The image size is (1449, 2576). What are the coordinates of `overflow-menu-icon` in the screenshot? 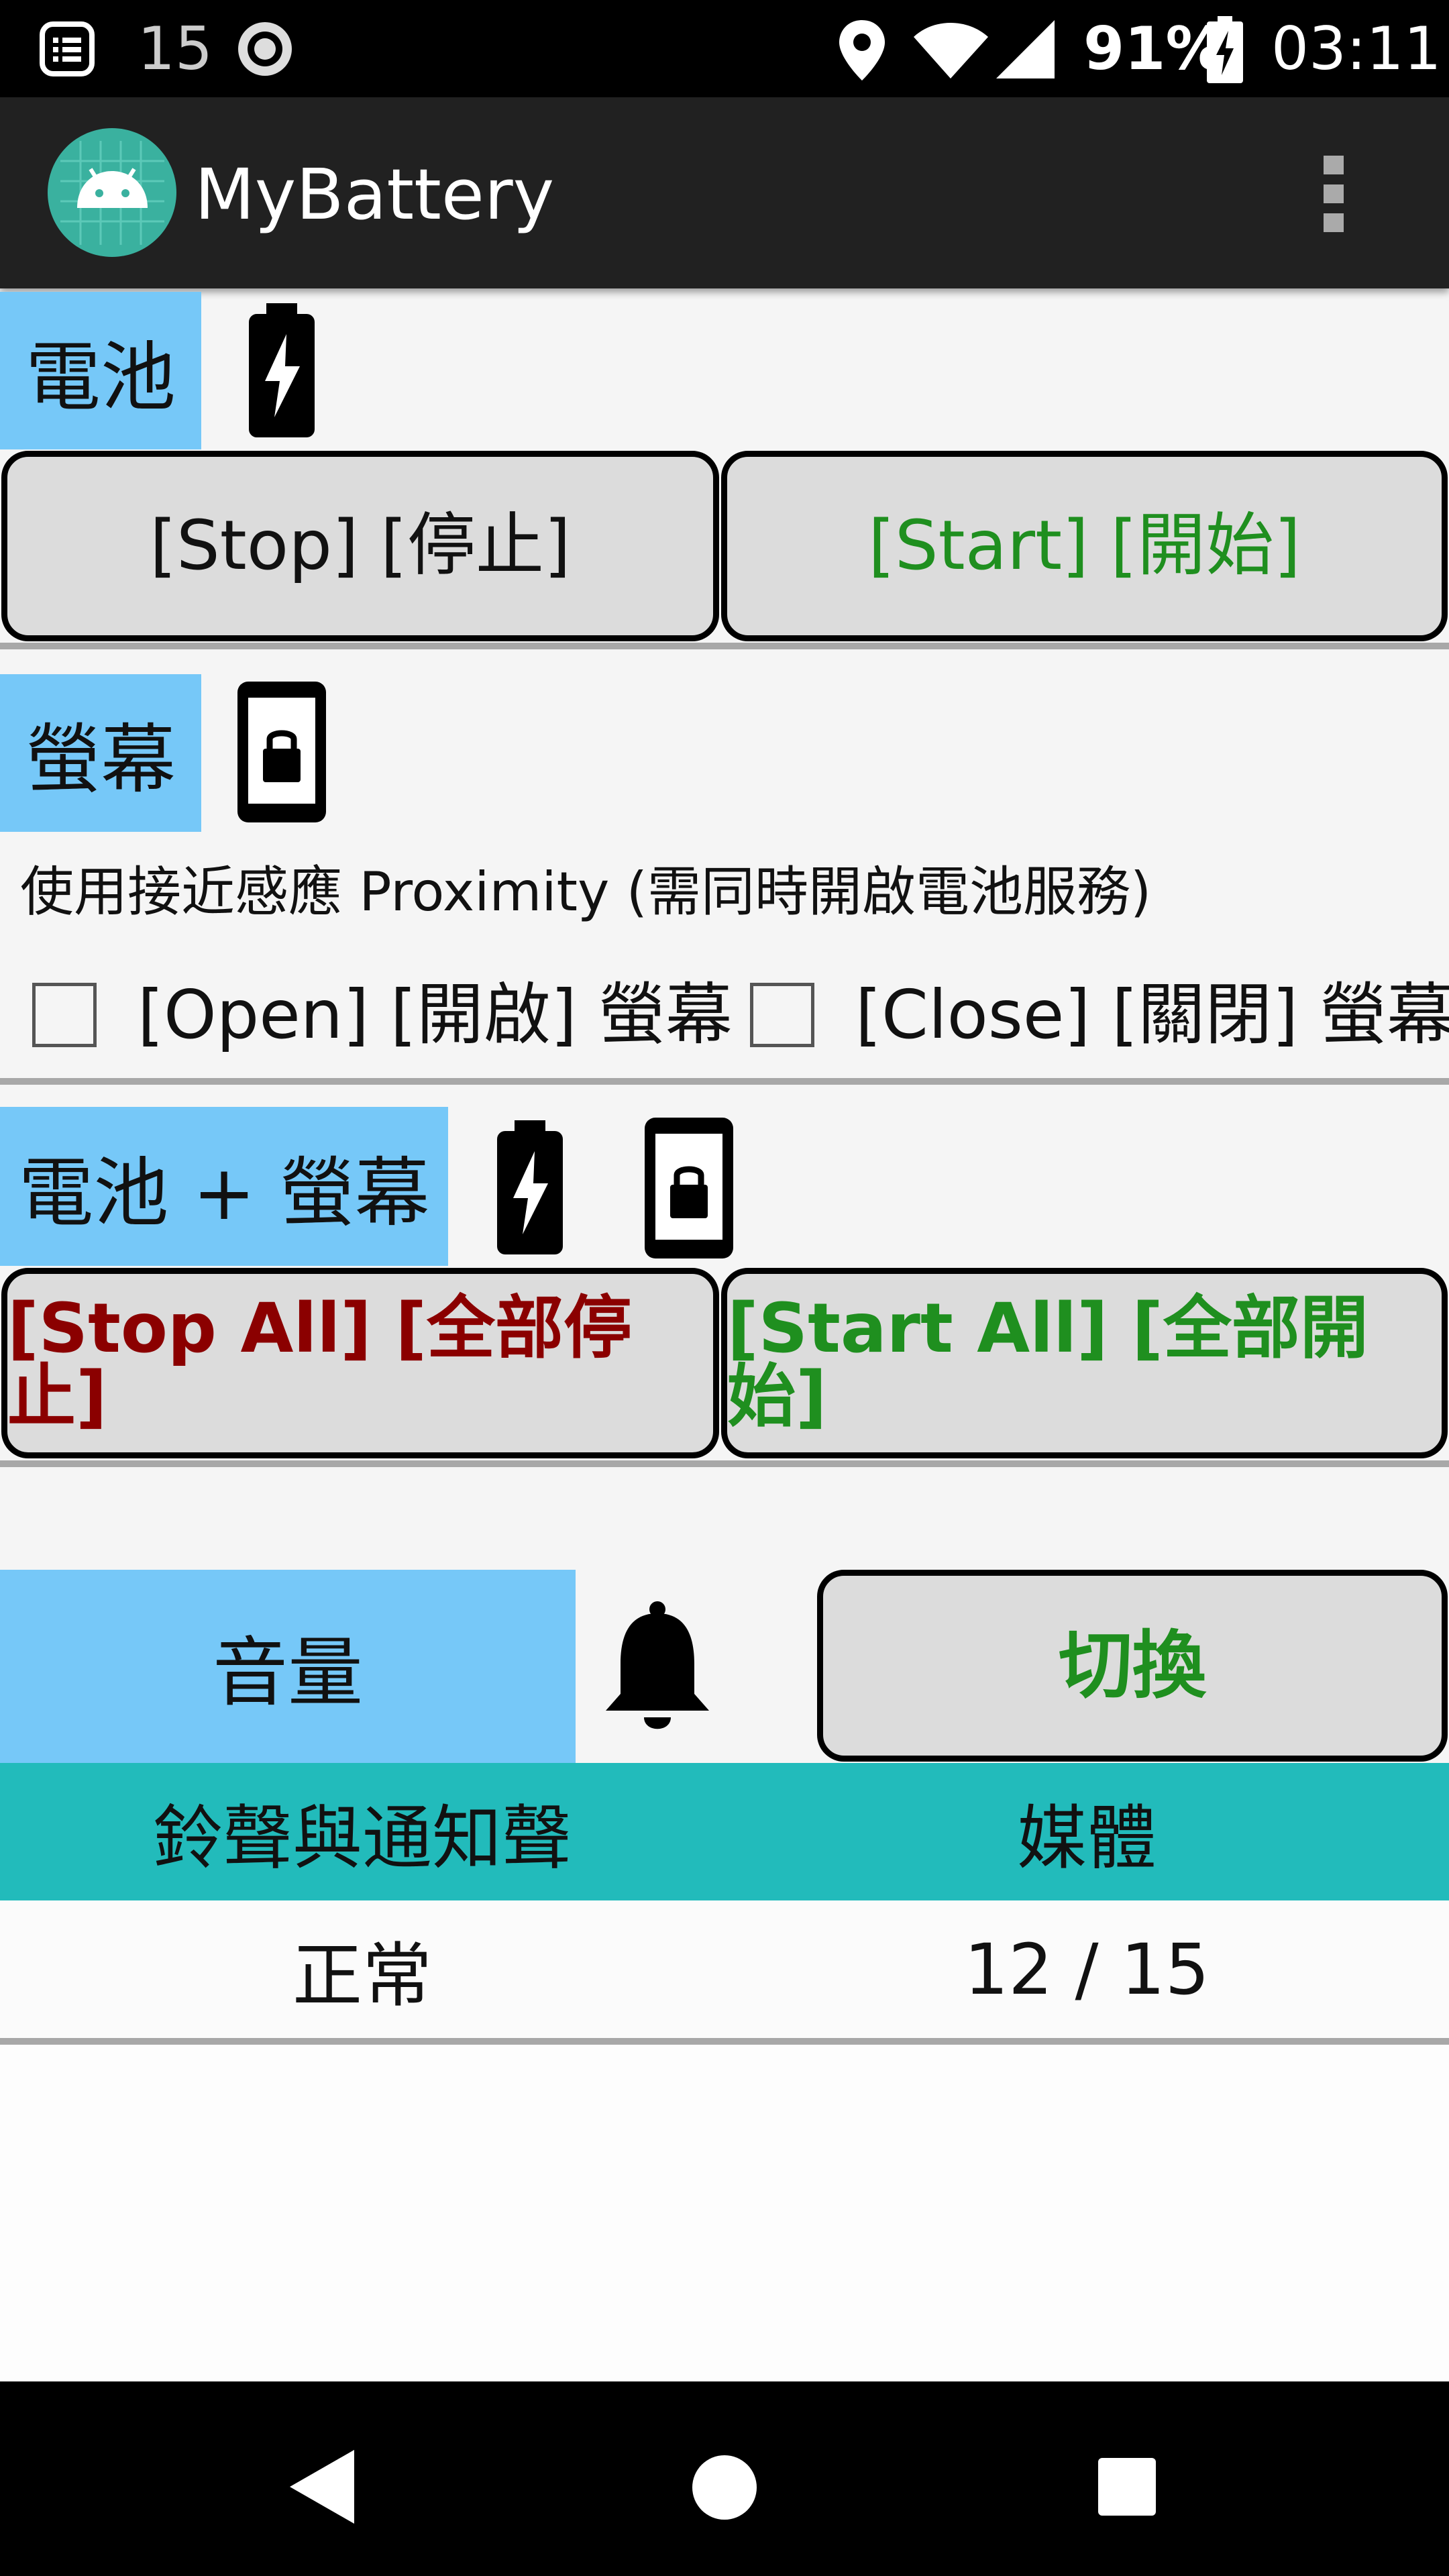 It's located at (1333, 194).